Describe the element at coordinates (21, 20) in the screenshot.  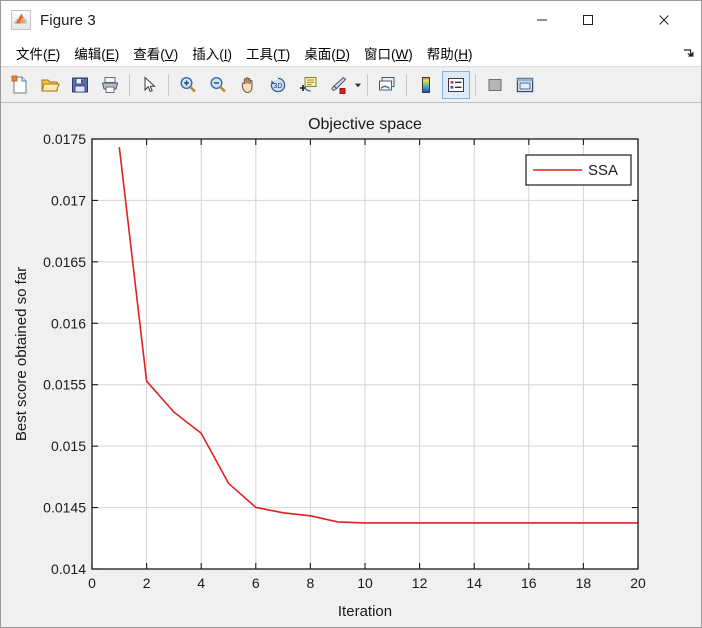
I see `matlab-membrane-icon` at that location.